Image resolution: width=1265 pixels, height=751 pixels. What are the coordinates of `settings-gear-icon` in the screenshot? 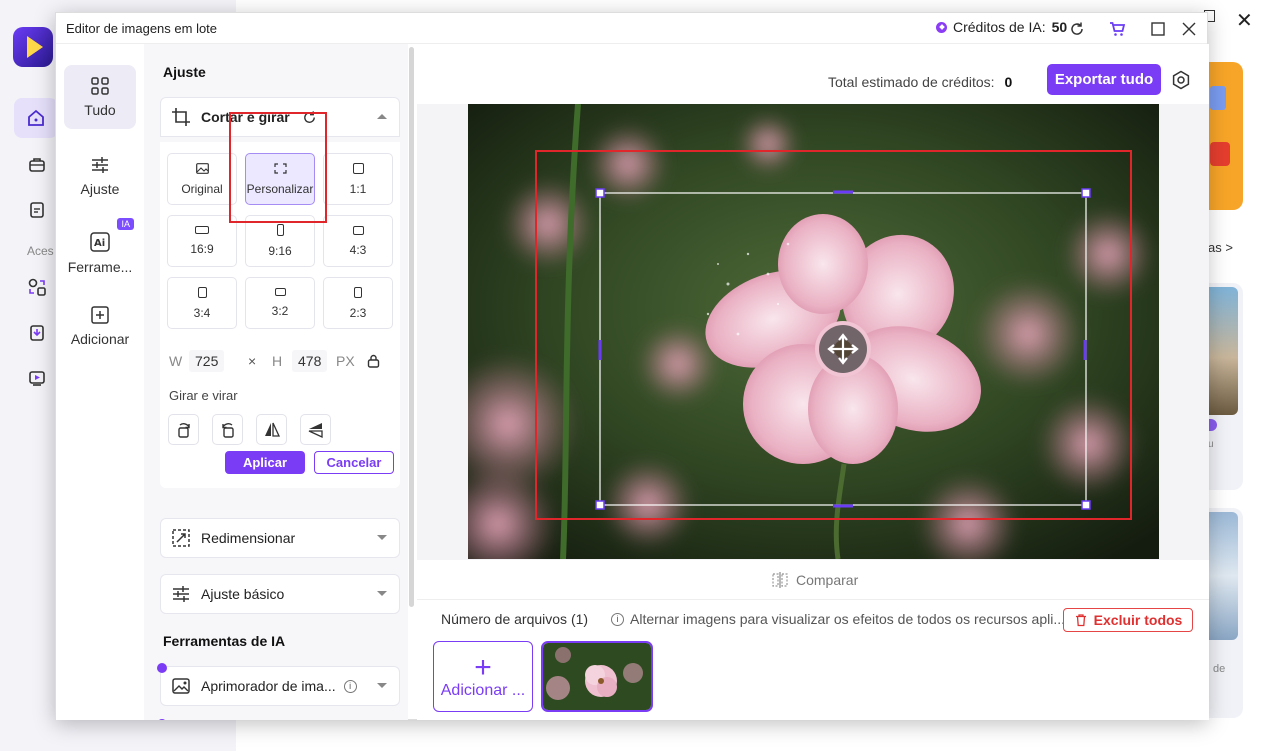 It's located at (1181, 80).